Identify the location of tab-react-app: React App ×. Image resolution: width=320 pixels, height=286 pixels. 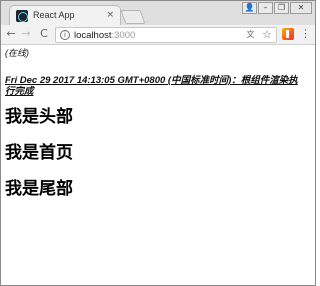
(65, 15).